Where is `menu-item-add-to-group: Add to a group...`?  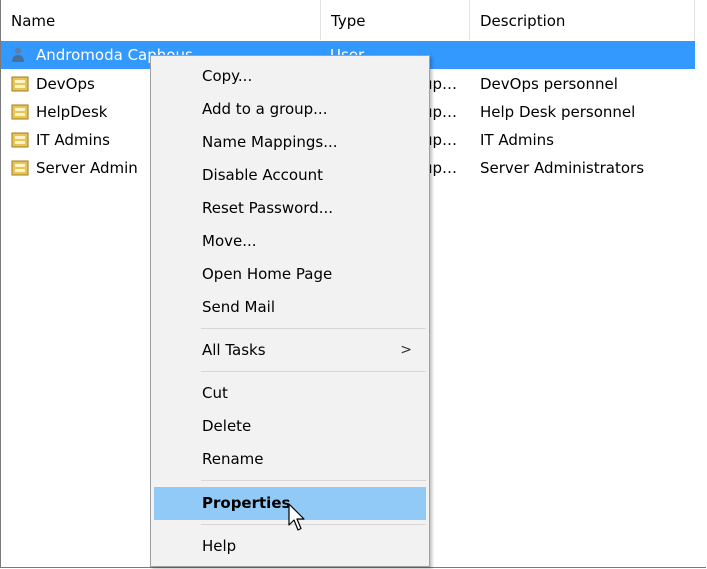
menu-item-add-to-group: Add to a group... is located at coordinates (290, 109).